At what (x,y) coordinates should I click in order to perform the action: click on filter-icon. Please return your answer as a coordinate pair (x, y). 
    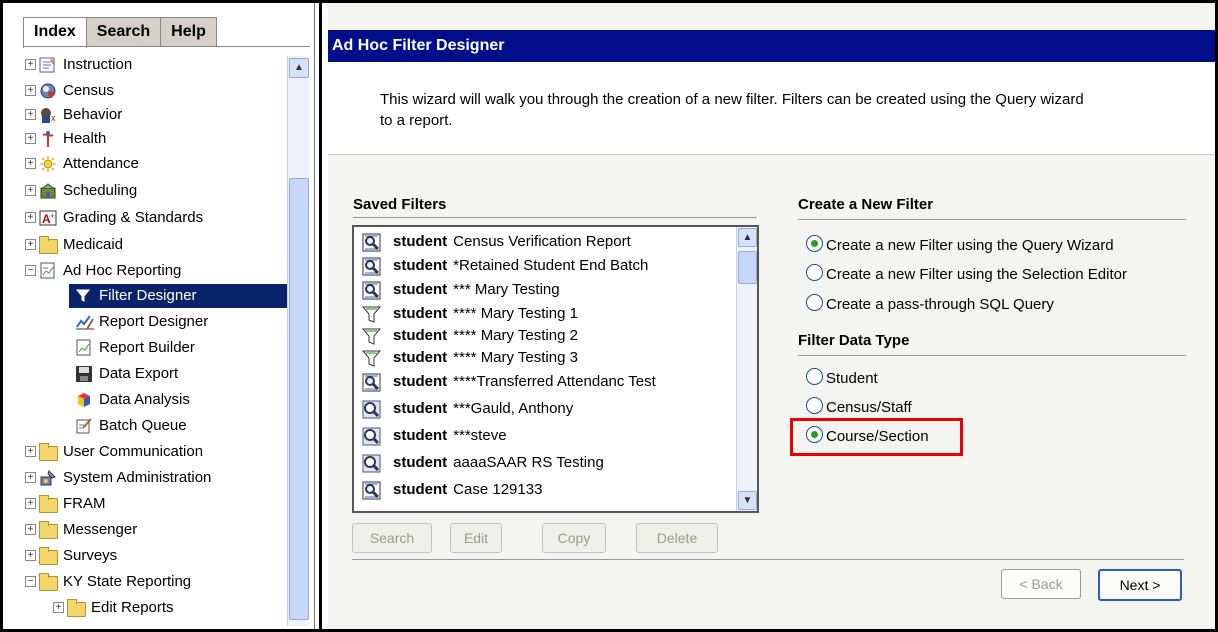
    Looking at the image, I should click on (84, 296).